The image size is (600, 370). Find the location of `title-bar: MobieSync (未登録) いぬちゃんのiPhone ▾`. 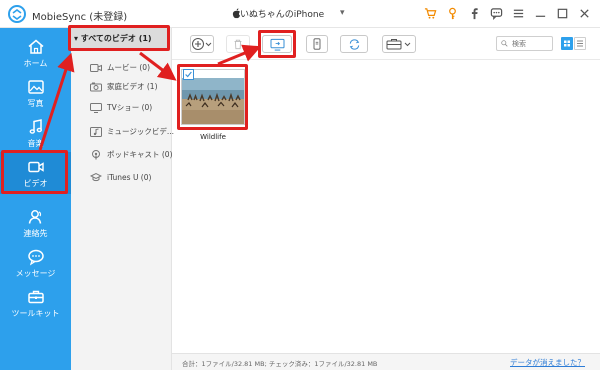

title-bar: MobieSync (未登録) いぬちゃんのiPhone ▾ is located at coordinates (300, 14).